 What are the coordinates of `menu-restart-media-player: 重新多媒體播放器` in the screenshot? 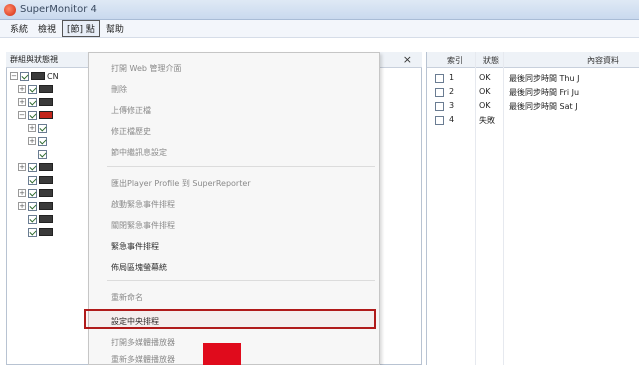 It's located at (143, 357).